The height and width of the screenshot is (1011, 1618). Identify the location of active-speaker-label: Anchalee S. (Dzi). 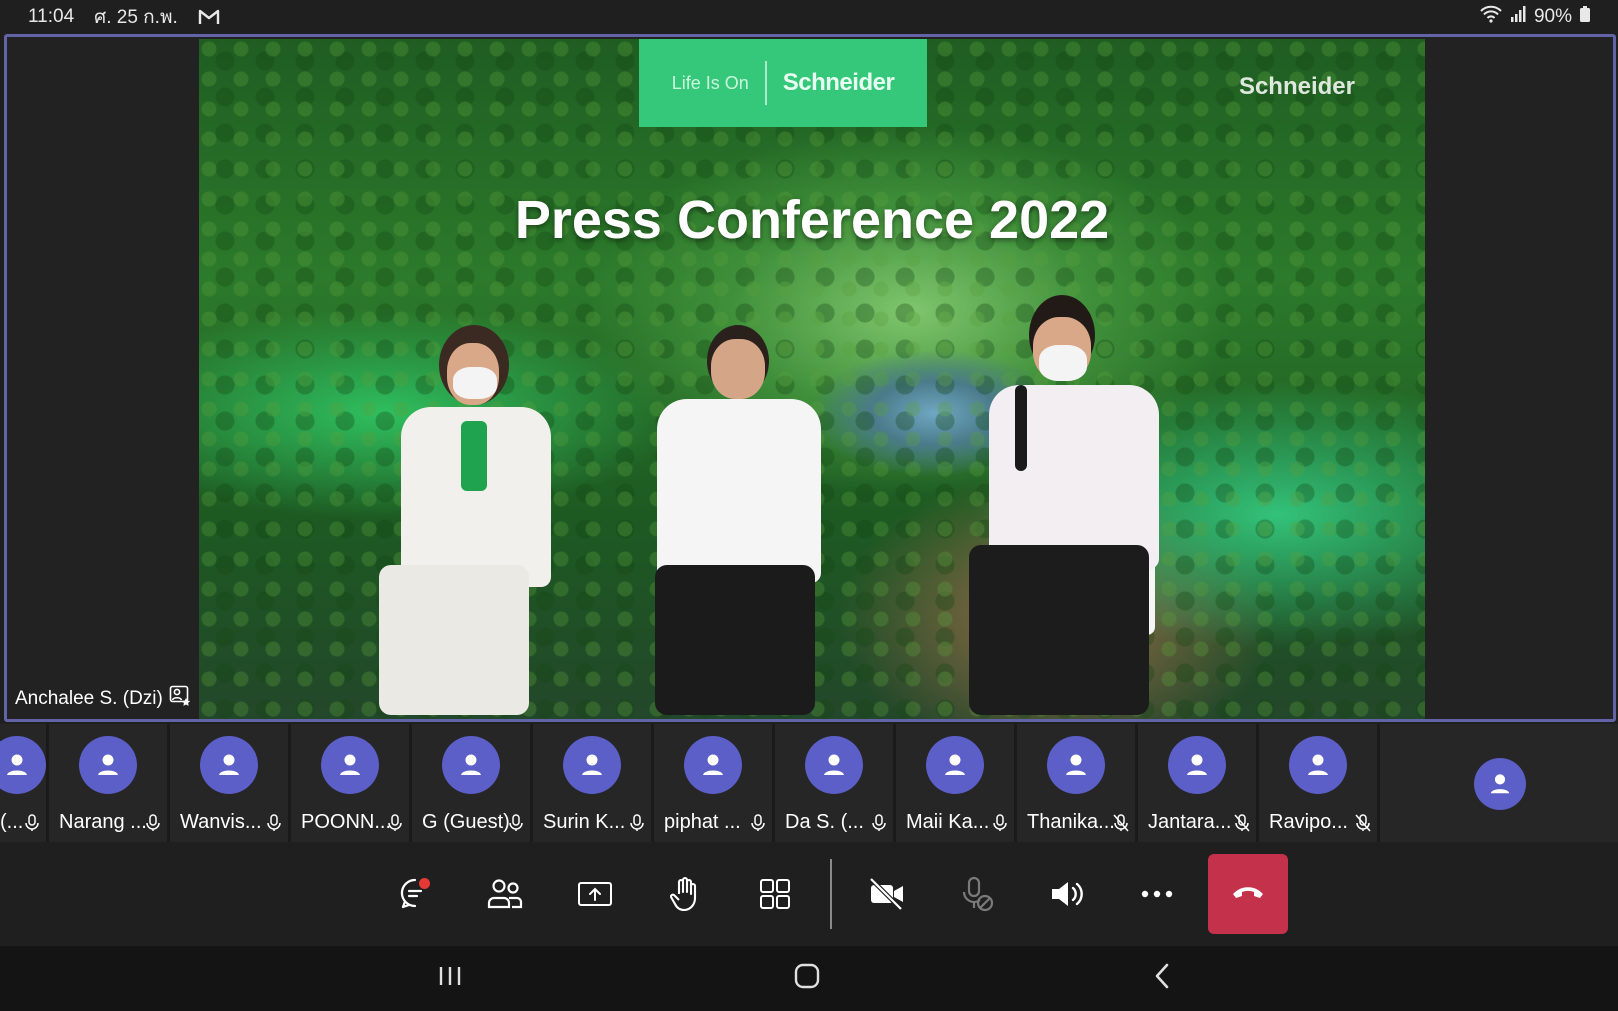
(103, 699).